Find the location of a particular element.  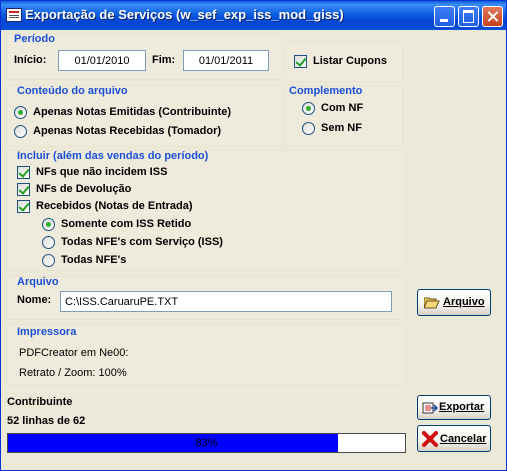

nfs-nao-incidem-iss-checkbox is located at coordinates (23, 172).